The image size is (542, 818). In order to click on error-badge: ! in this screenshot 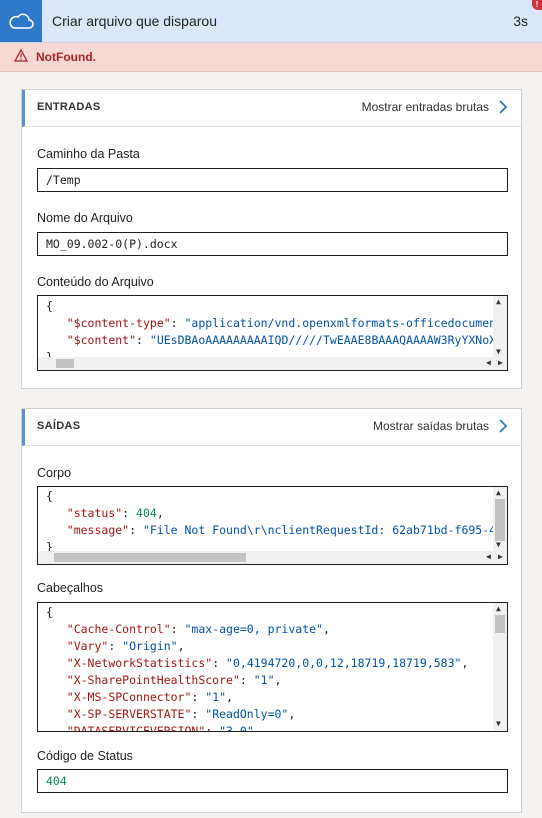, I will do `click(537, 5)`.